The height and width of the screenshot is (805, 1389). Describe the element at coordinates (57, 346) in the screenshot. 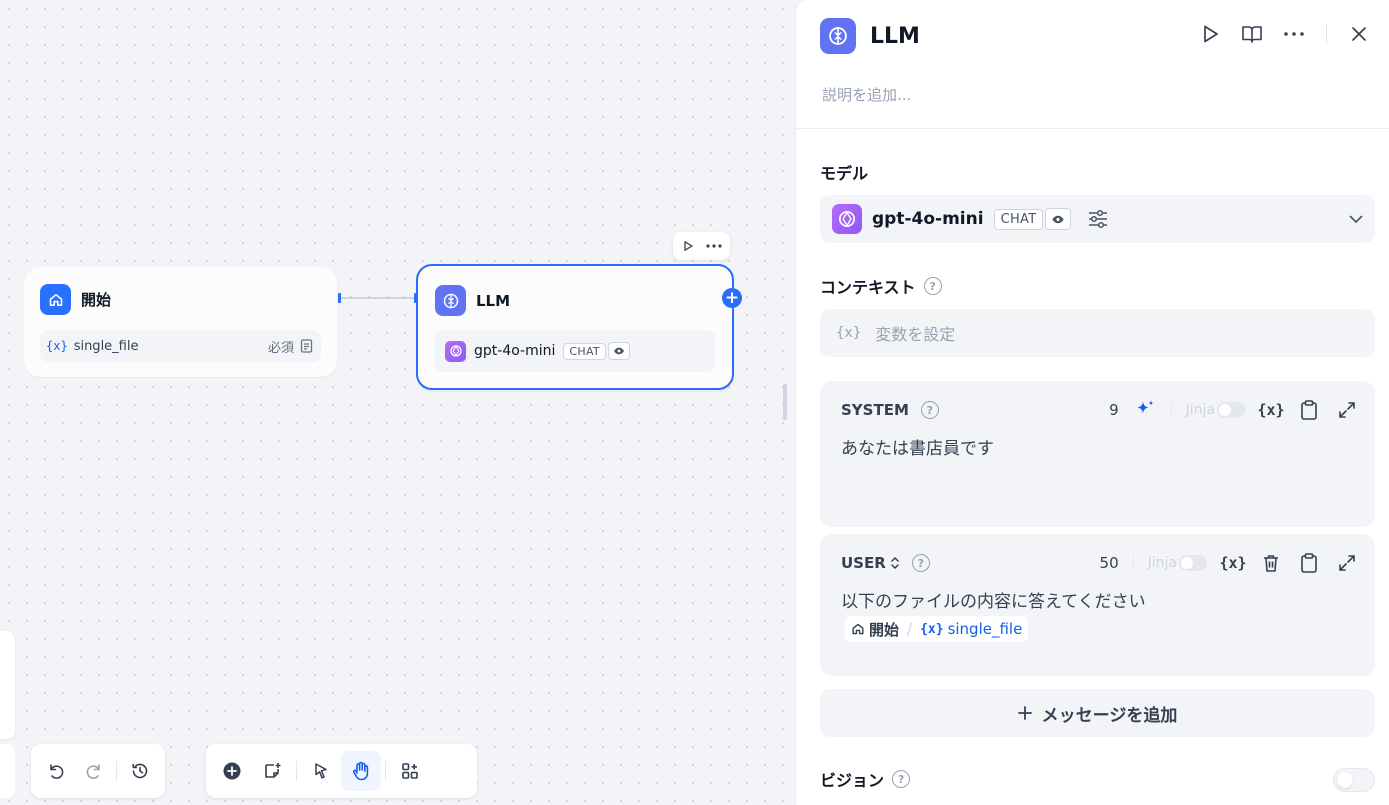

I see `variable-icon: {x}` at that location.